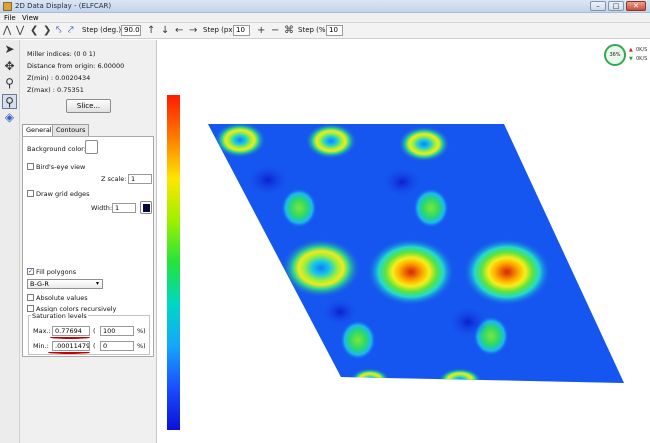 The height and width of the screenshot is (443, 650). Describe the element at coordinates (334, 30) in the screenshot. I see `step-pct-input: 10` at that location.